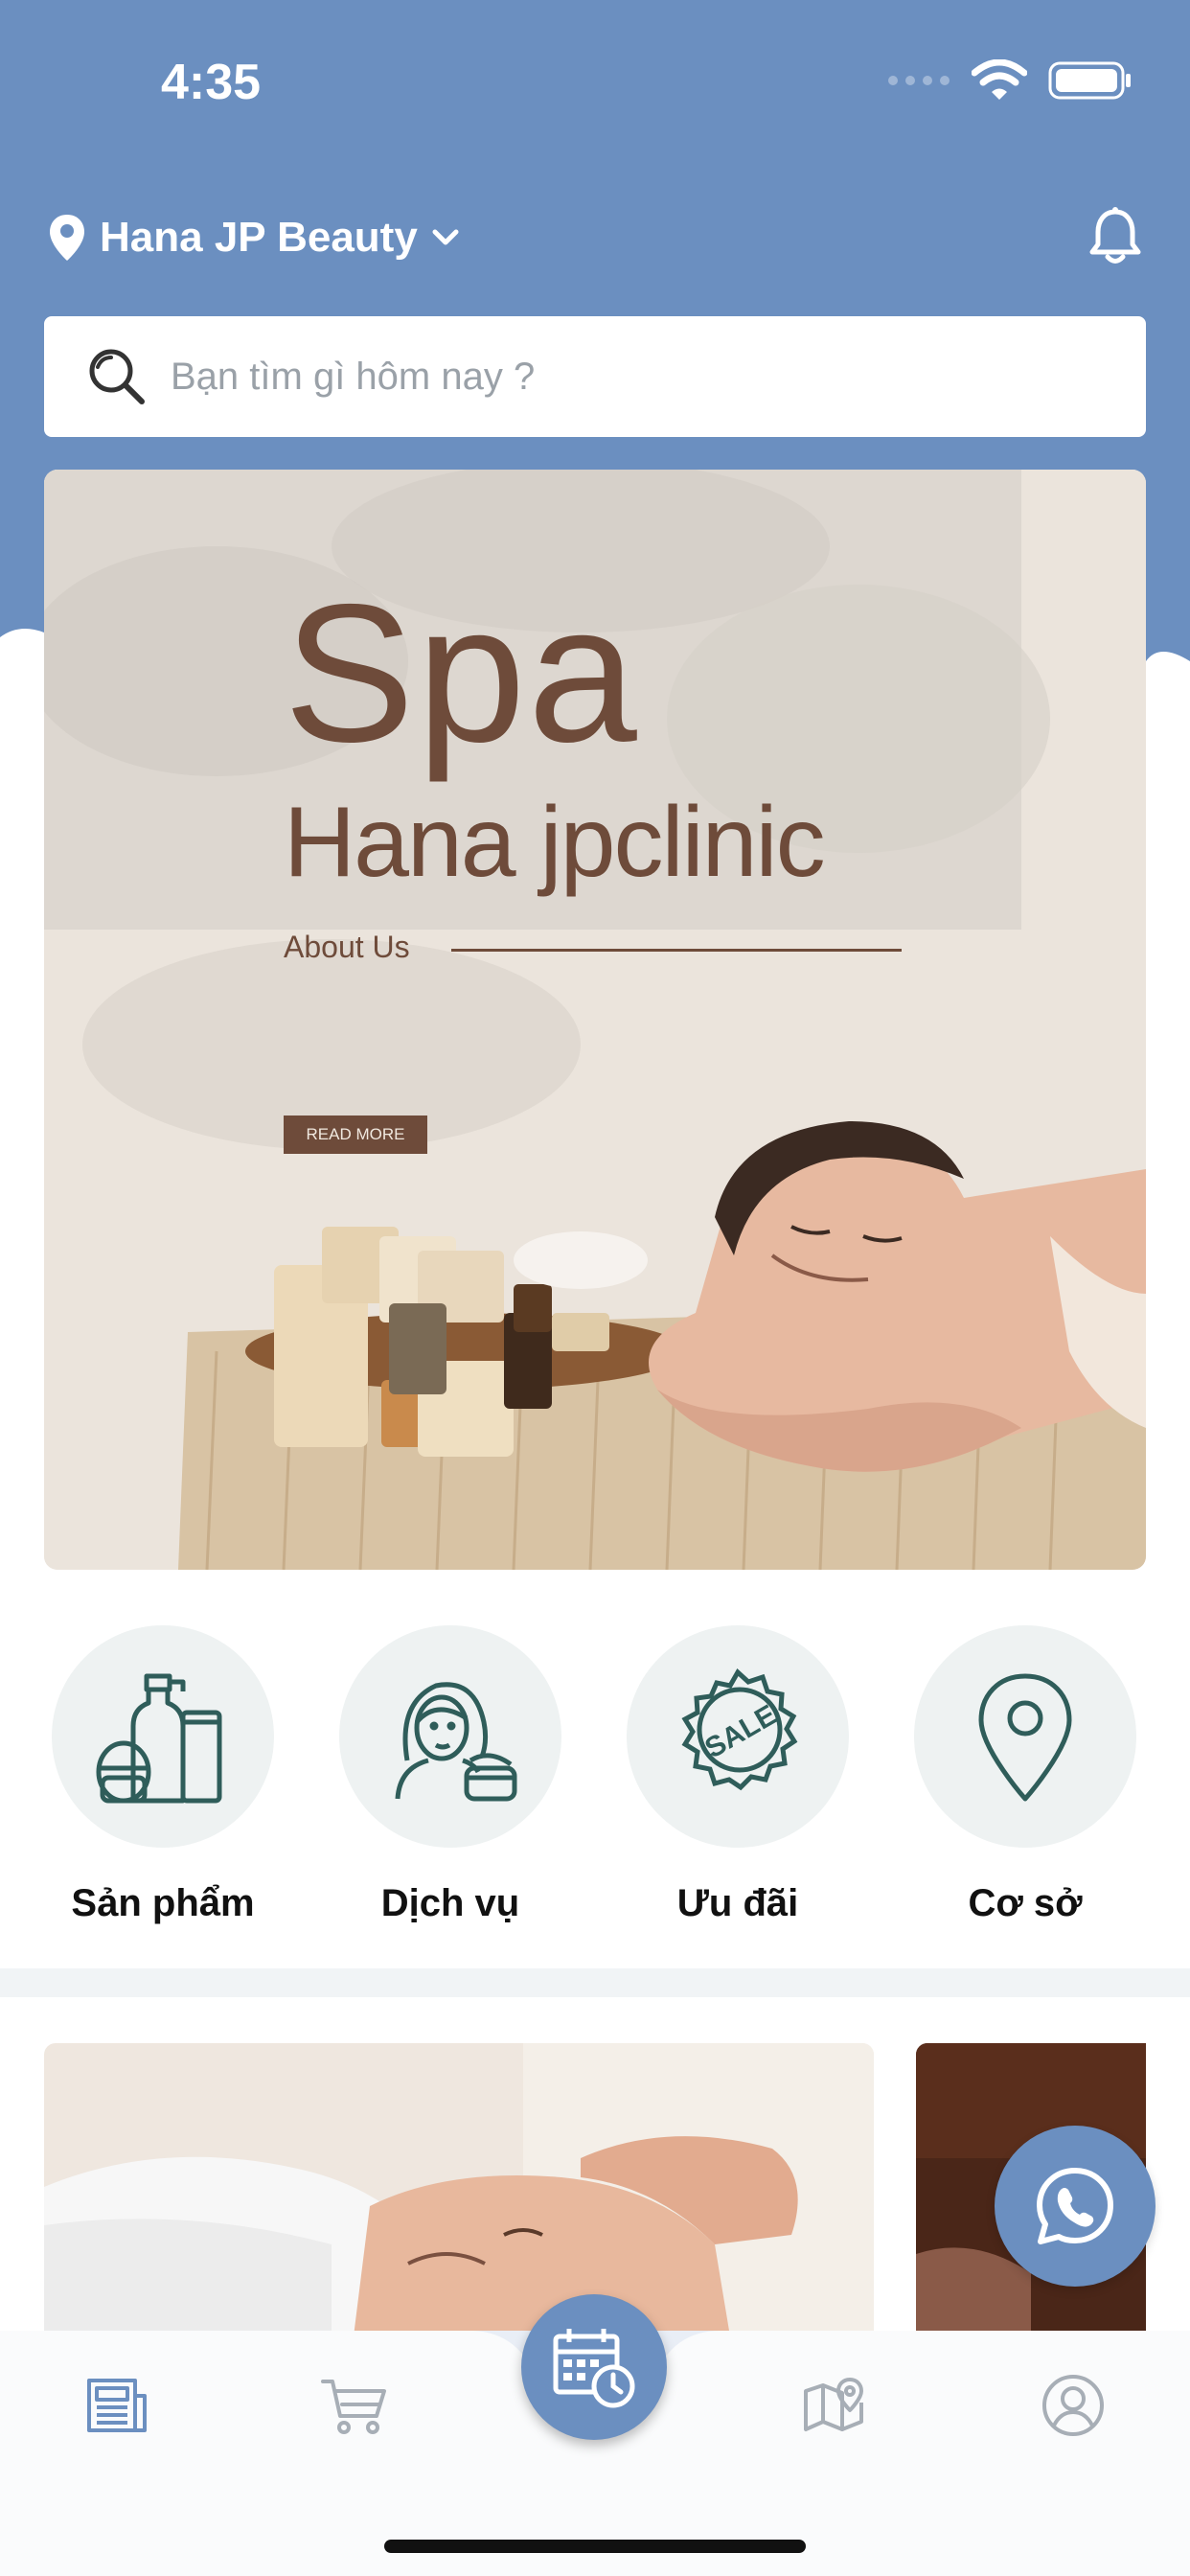 The height and width of the screenshot is (2576, 1190). What do you see at coordinates (1000, 79) in the screenshot?
I see `wifi-icon` at bounding box center [1000, 79].